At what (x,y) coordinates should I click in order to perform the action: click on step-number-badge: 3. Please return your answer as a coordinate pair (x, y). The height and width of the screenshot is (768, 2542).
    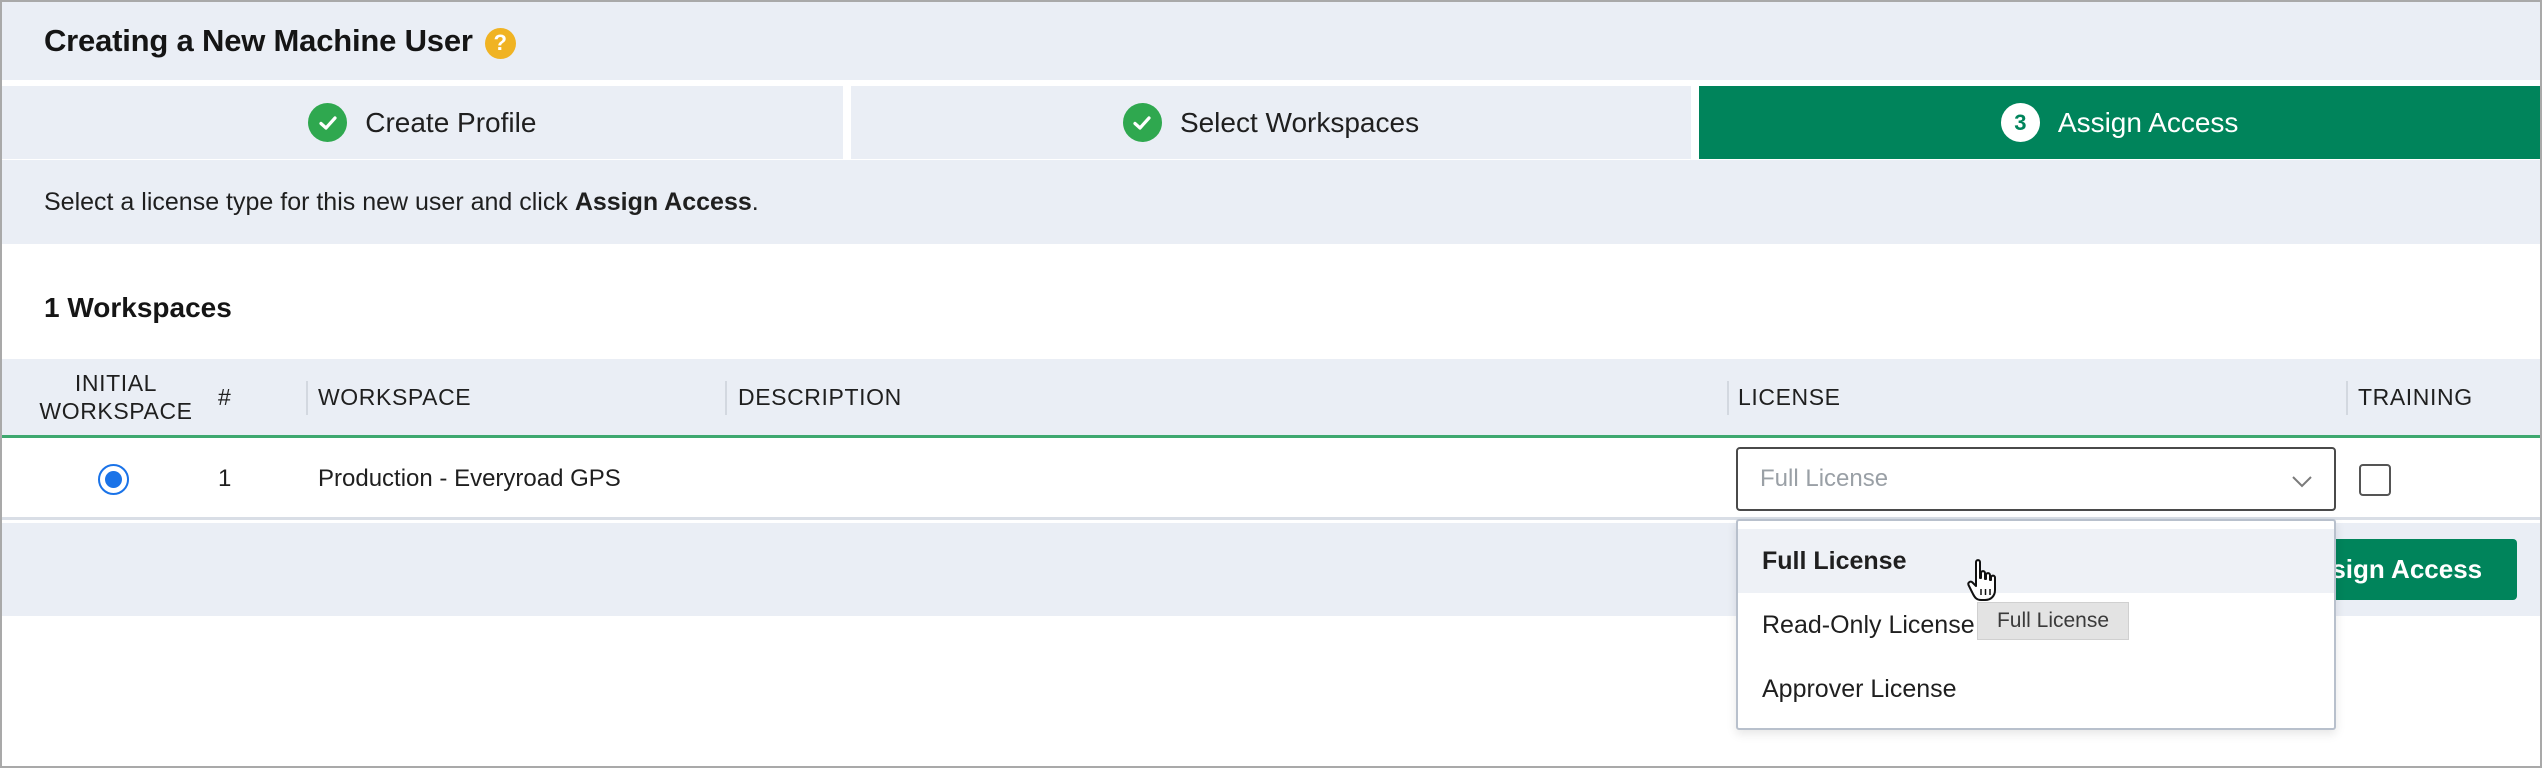
    Looking at the image, I should click on (2020, 122).